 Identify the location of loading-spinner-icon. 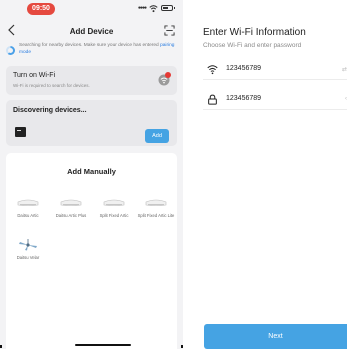
(10, 50).